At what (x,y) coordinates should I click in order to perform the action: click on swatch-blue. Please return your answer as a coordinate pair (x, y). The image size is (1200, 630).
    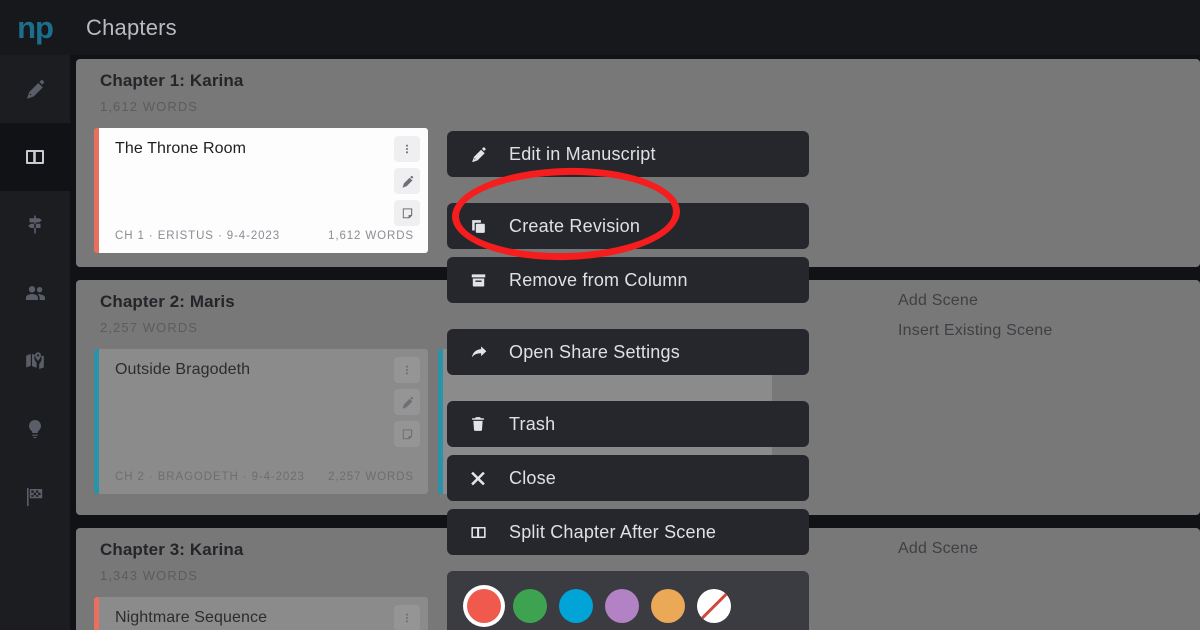
    Looking at the image, I should click on (576, 606).